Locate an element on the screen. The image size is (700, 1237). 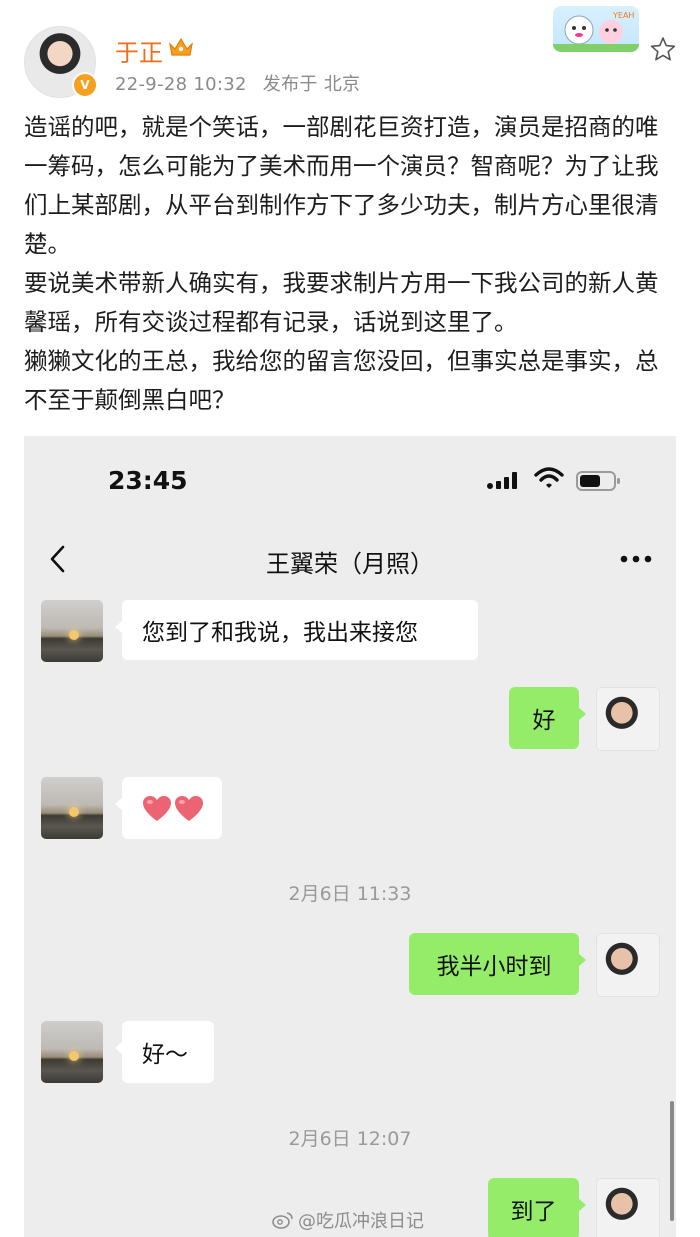
chat-timestamp: 2月6日 11:33 is located at coordinates (350, 894).